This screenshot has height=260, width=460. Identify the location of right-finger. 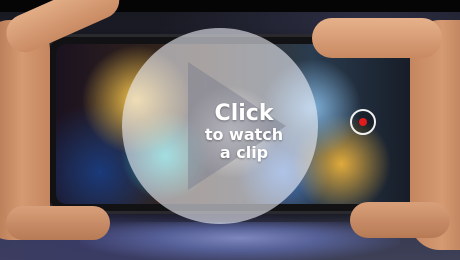
(400, 220).